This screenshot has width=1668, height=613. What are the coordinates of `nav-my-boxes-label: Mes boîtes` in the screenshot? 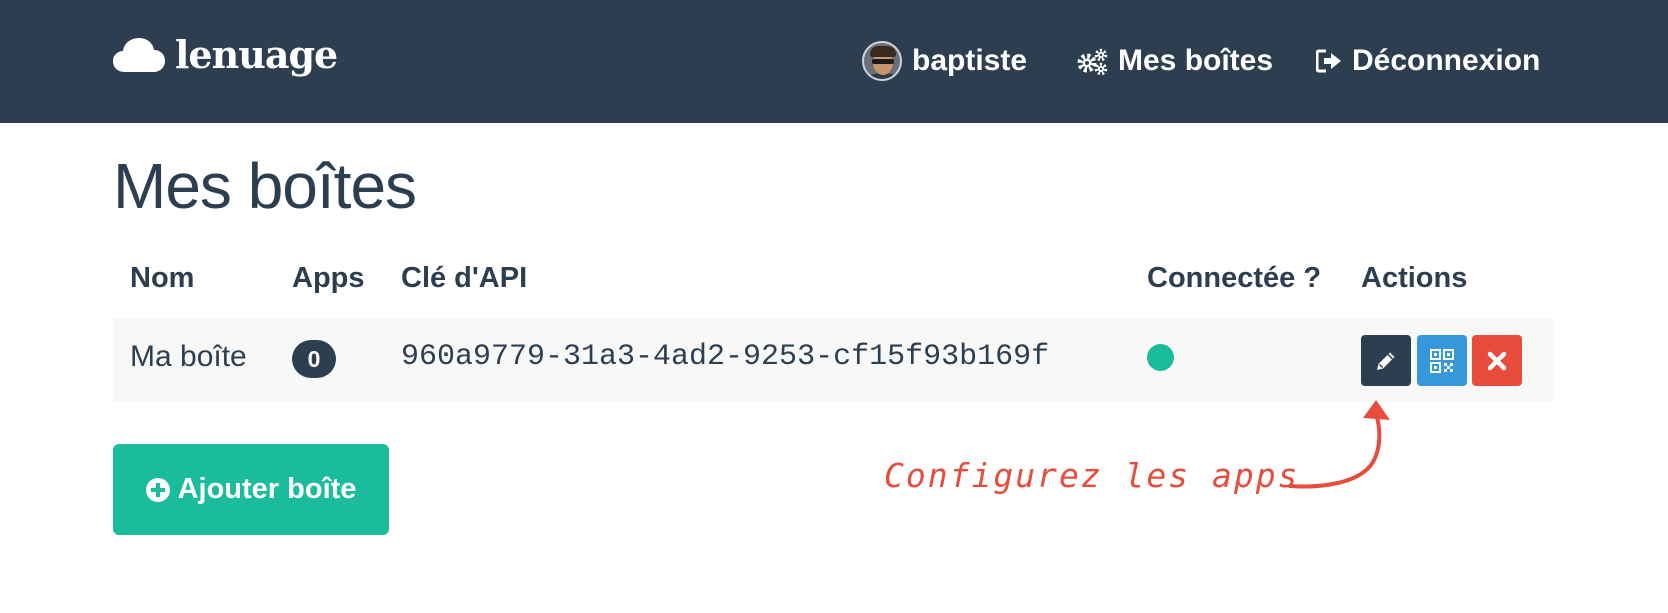 It's located at (1196, 60).